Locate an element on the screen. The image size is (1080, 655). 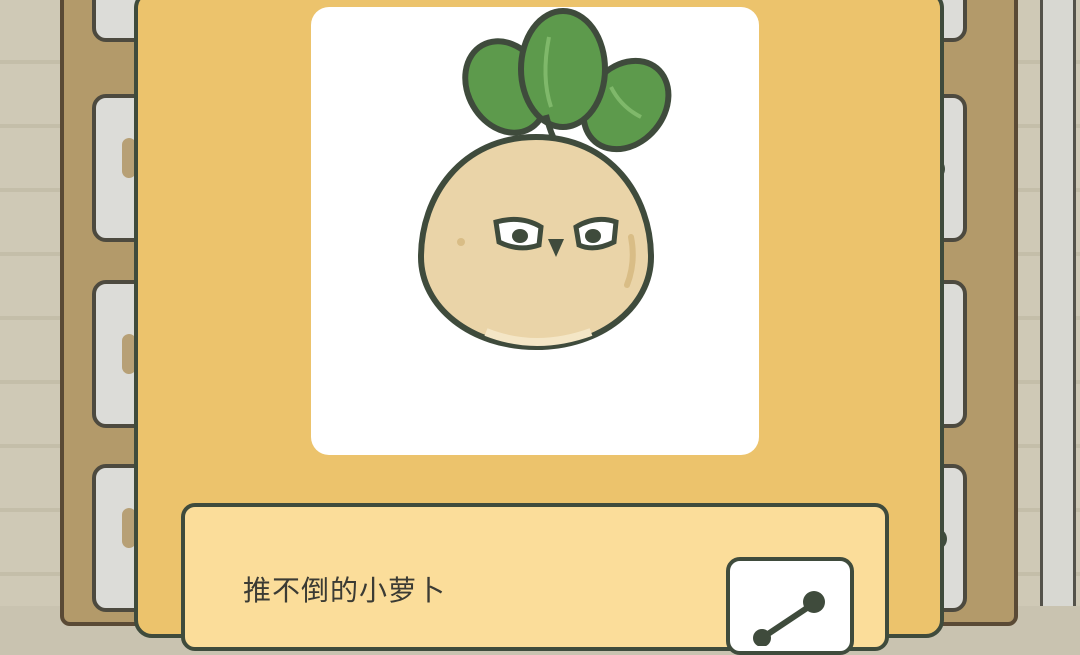
leaf-icon is located at coordinates (563, 69).